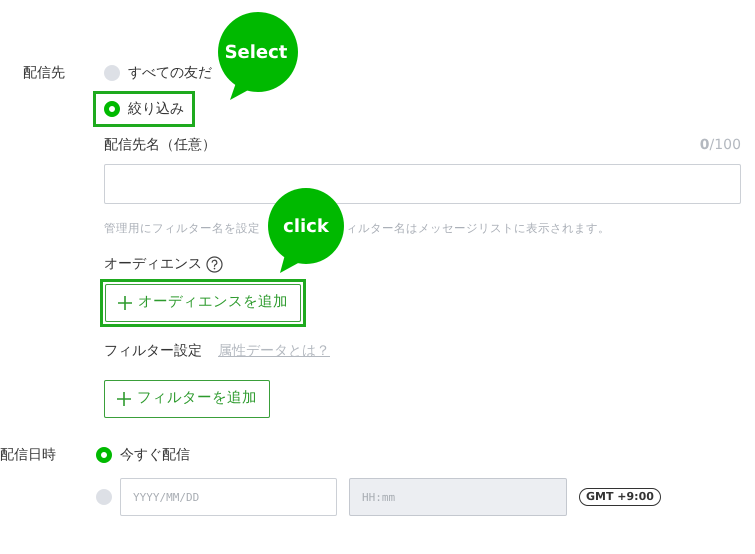 Image resolution: width=755 pixels, height=554 pixels. Describe the element at coordinates (422, 184) in the screenshot. I see `text-field` at that location.